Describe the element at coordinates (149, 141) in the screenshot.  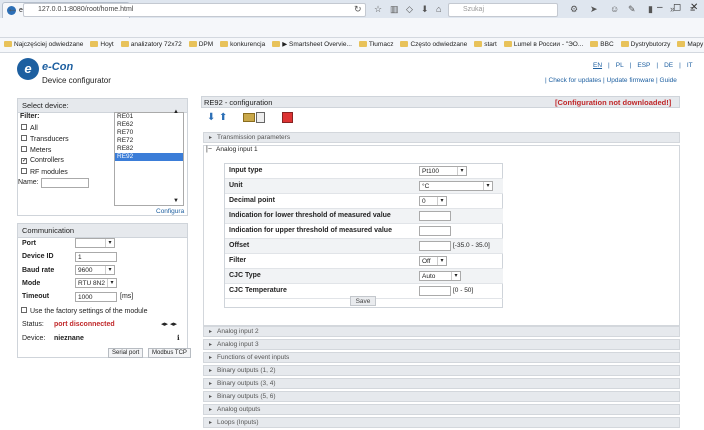
I see `device-list-item: RE72` at that location.